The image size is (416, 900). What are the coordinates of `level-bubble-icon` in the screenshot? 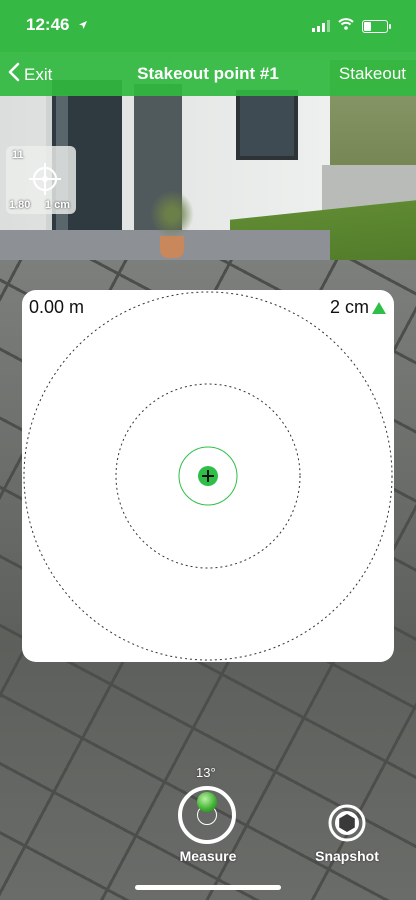 It's located at (207, 802).